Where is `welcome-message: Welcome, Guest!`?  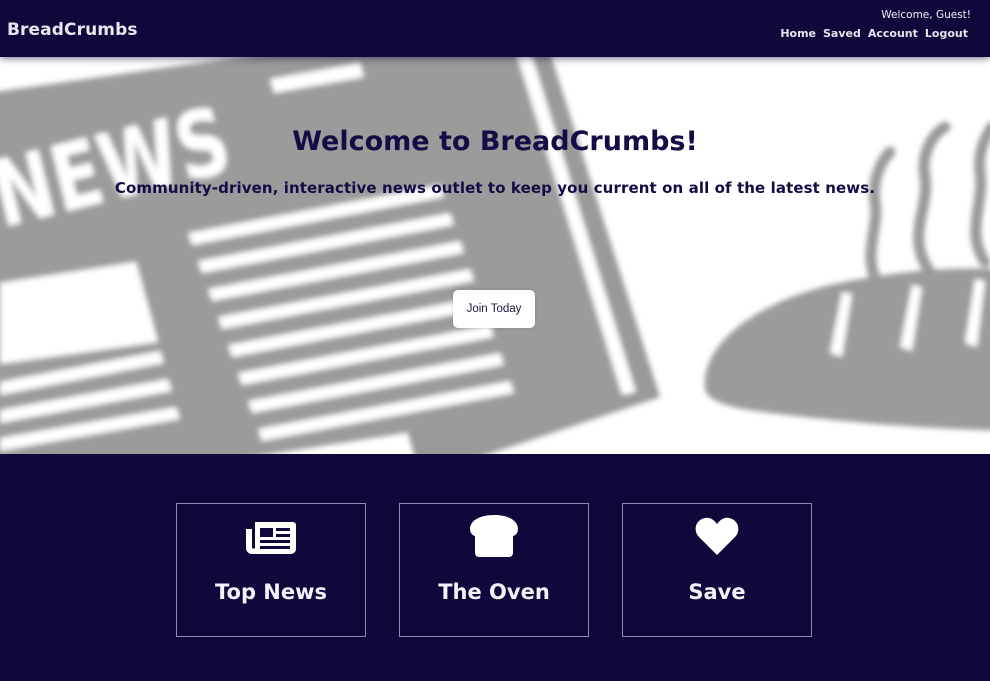 welcome-message: Welcome, Guest! is located at coordinates (926, 15).